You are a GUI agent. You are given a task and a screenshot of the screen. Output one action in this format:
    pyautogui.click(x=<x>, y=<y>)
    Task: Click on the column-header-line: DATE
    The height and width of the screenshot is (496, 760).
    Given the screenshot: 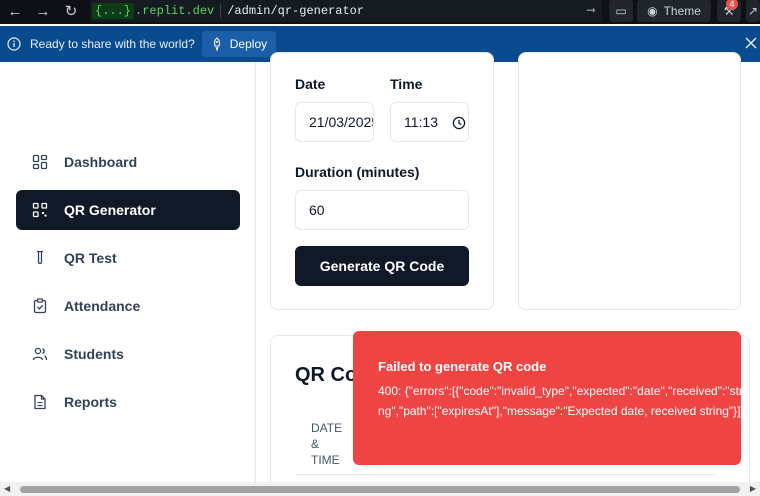 What is the action you would take?
    pyautogui.click(x=327, y=428)
    